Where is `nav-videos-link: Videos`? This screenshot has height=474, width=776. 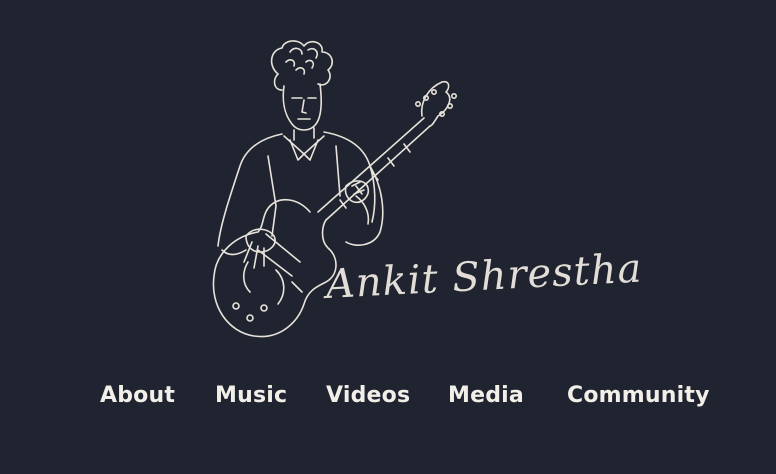
nav-videos-link: Videos is located at coordinates (368, 396).